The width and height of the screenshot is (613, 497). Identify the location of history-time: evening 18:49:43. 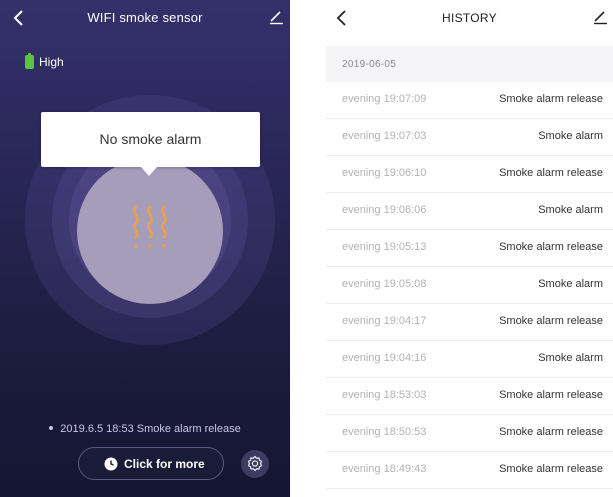
(384, 469).